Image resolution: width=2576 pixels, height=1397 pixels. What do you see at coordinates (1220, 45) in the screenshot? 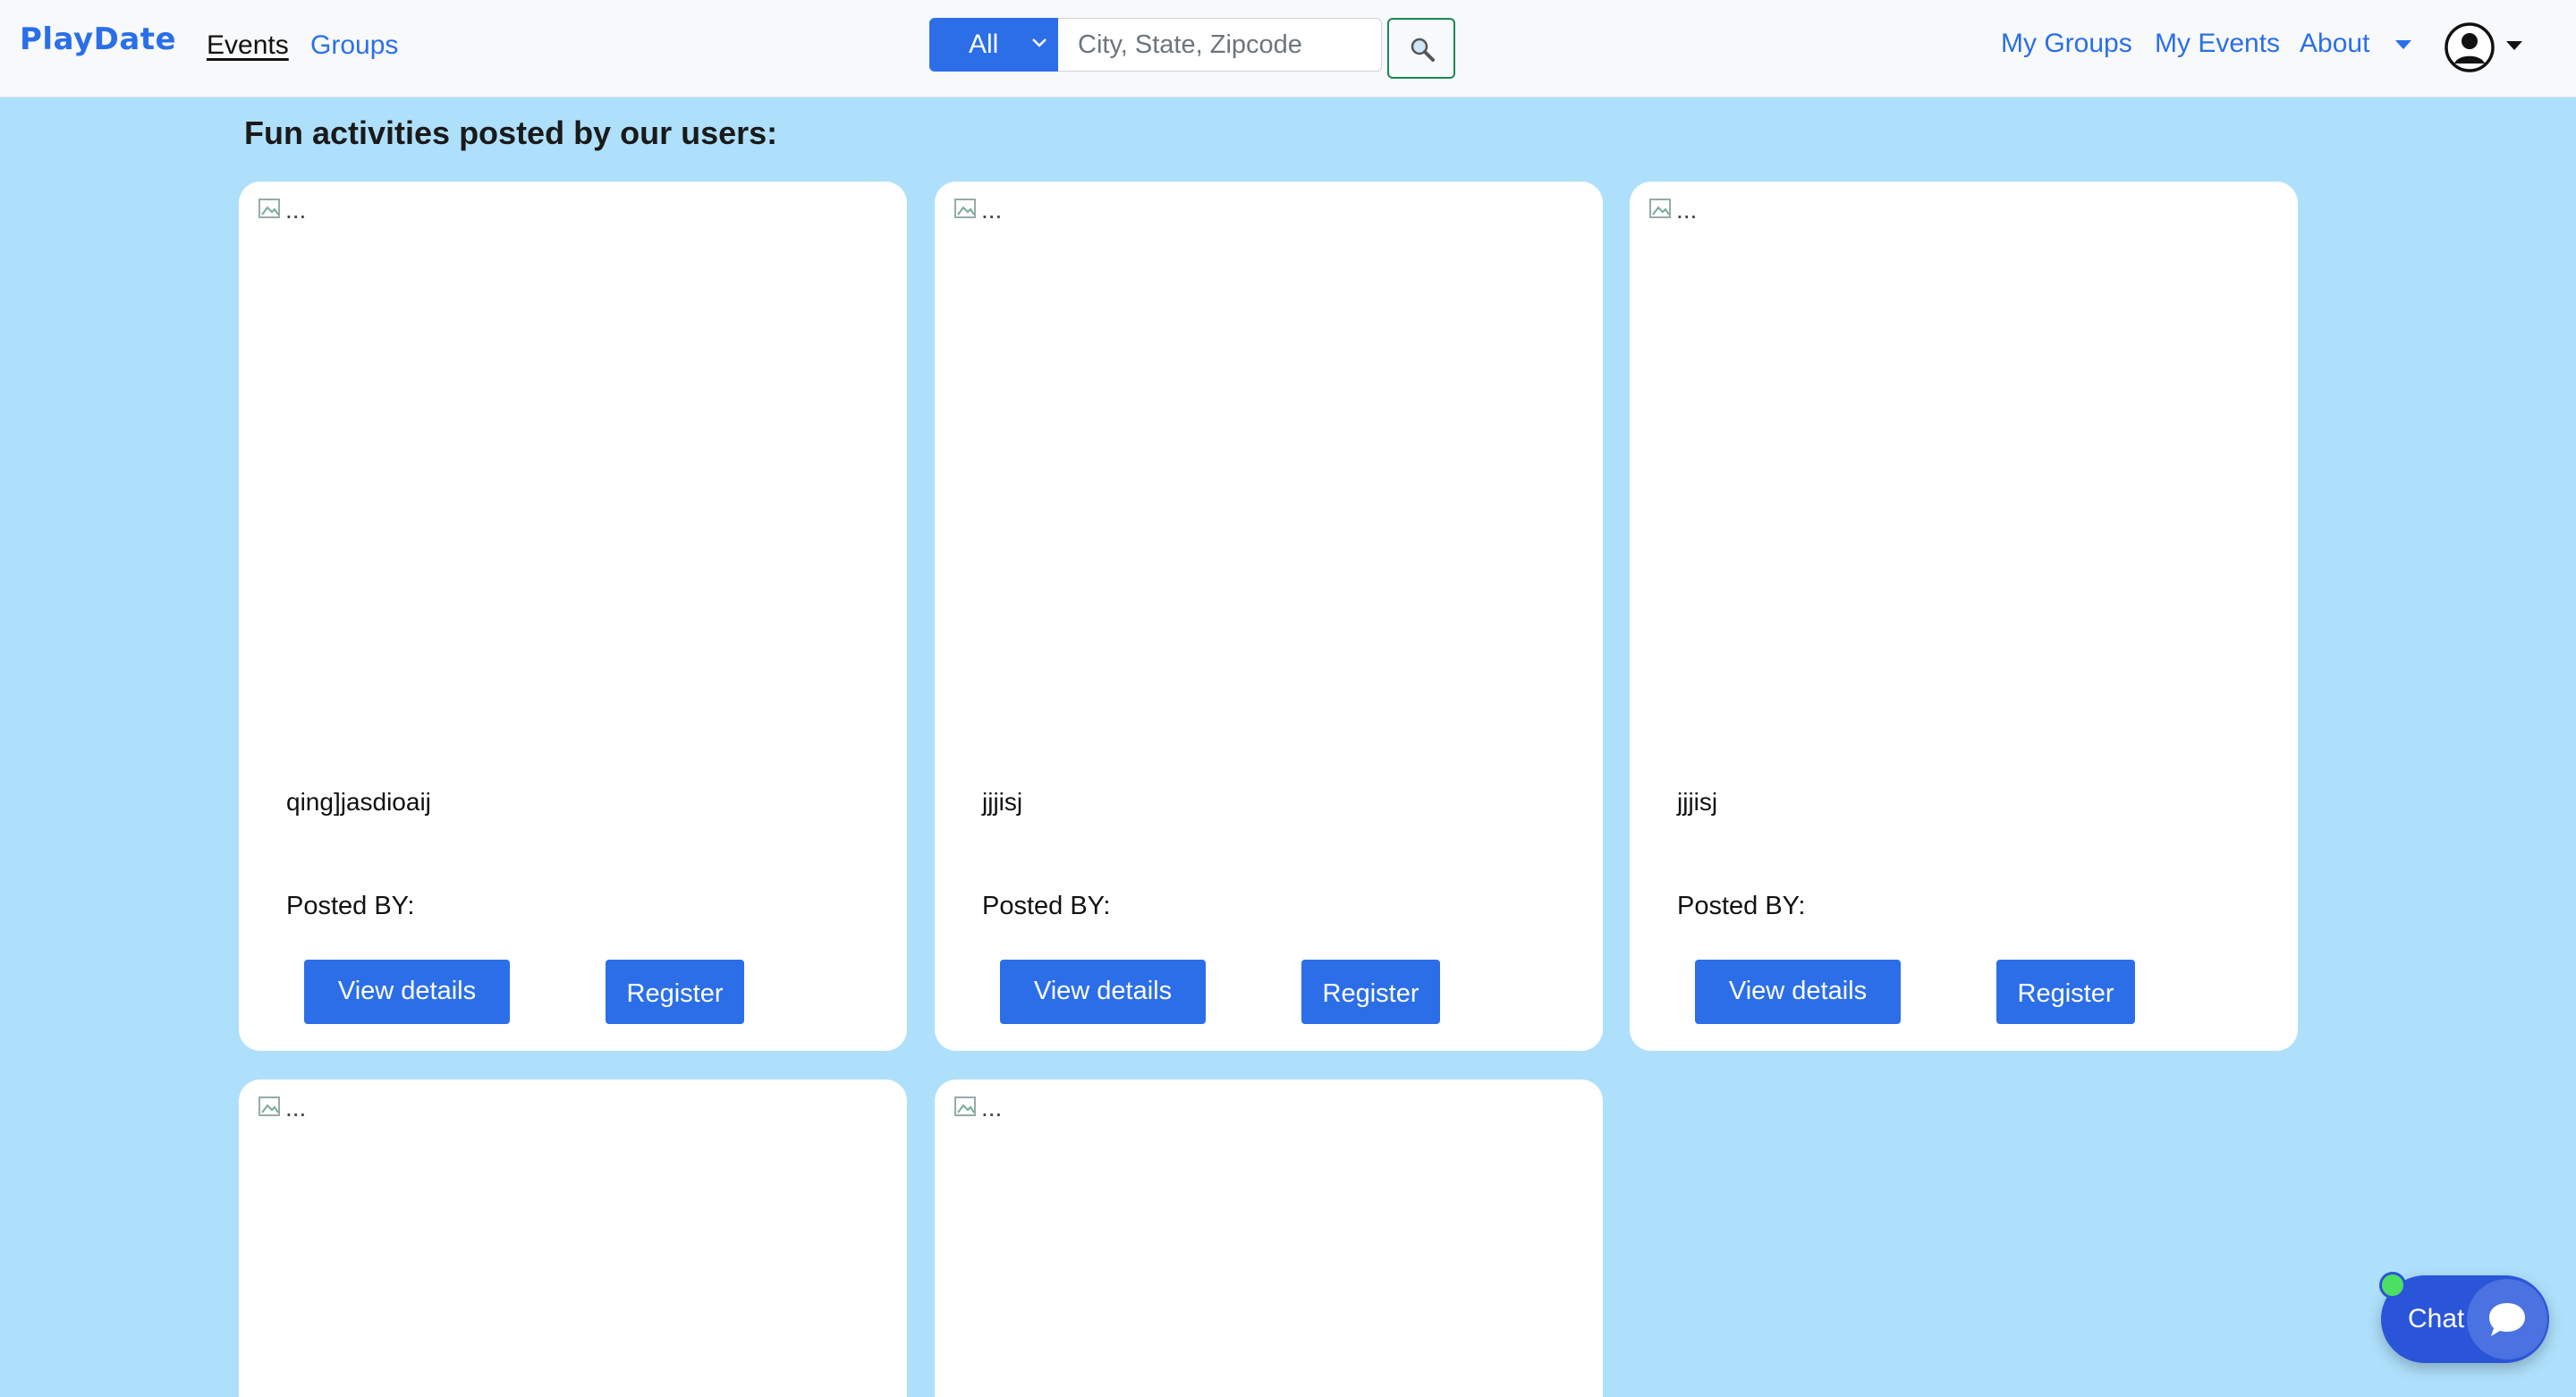
I see `location-search-input` at bounding box center [1220, 45].